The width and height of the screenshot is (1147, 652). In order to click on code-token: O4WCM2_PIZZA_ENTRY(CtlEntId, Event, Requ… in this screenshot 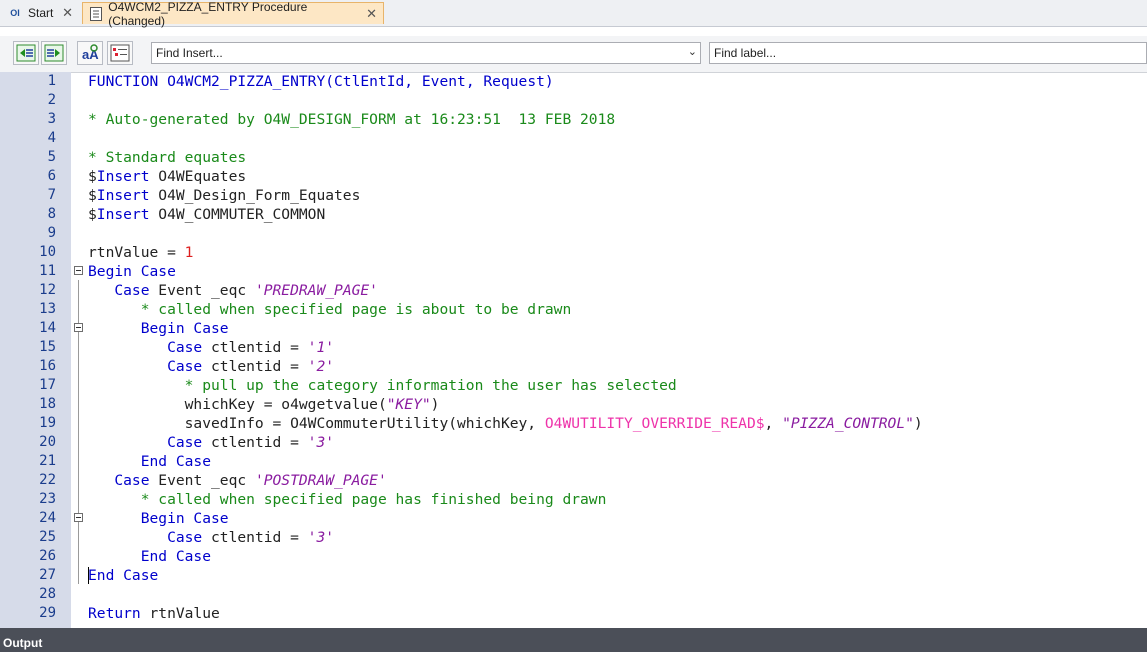, I will do `click(356, 81)`.